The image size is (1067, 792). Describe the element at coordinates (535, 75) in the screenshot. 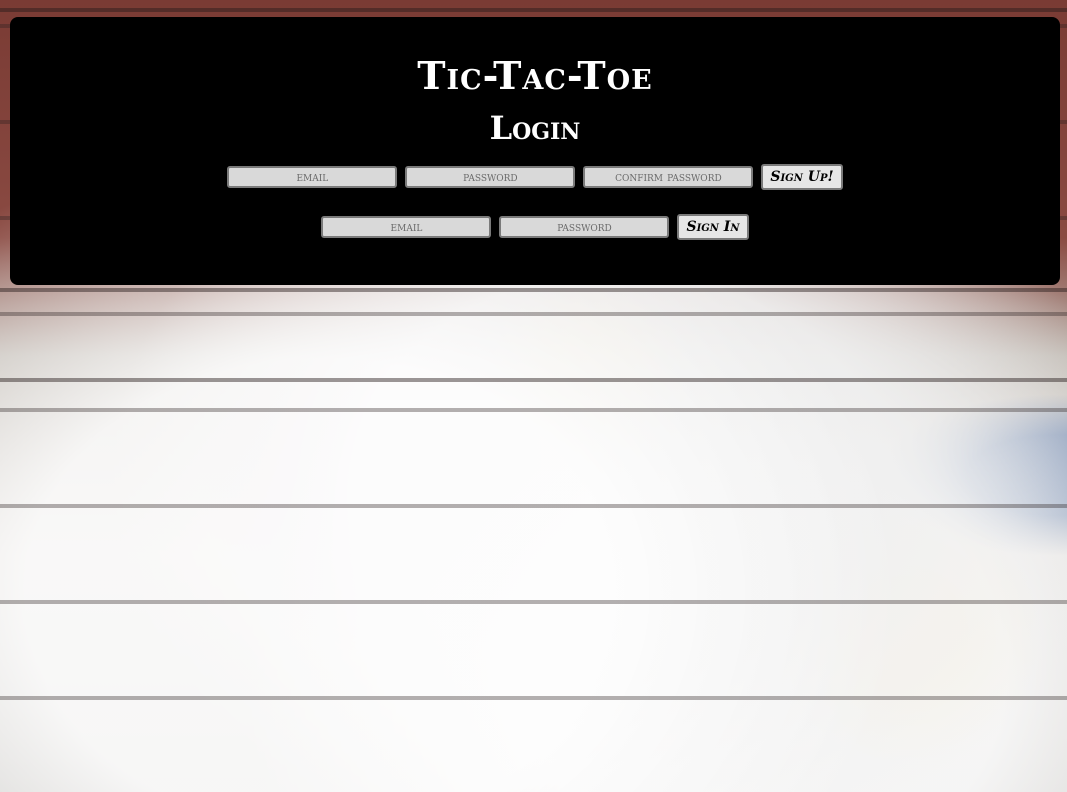

I see `page-title: Tic-Tac-Toe` at that location.